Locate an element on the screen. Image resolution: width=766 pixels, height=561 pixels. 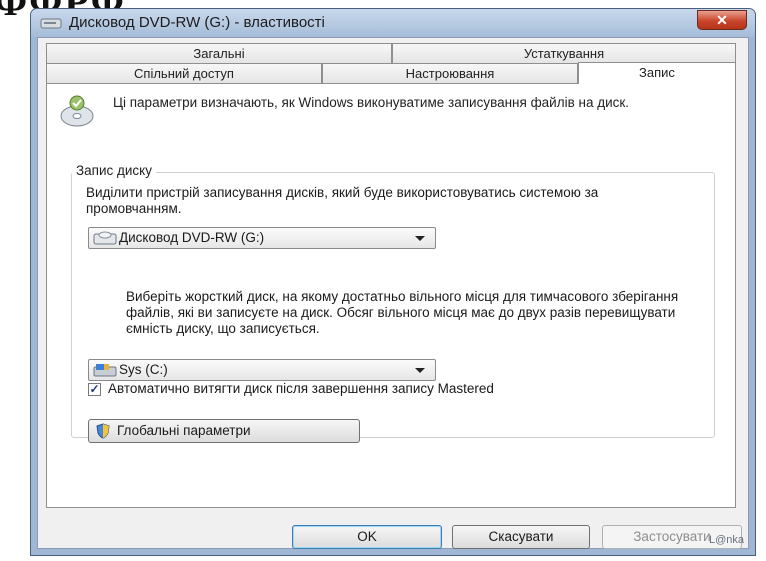
tab-general: Загальні is located at coordinates (219, 53).